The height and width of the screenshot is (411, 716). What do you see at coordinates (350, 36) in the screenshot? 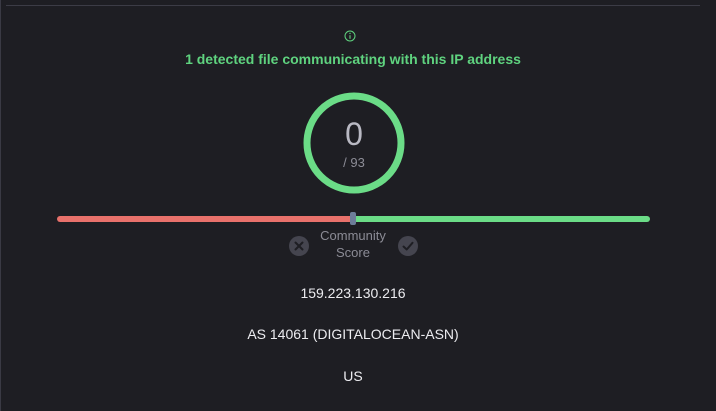
I see `info-icon` at bounding box center [350, 36].